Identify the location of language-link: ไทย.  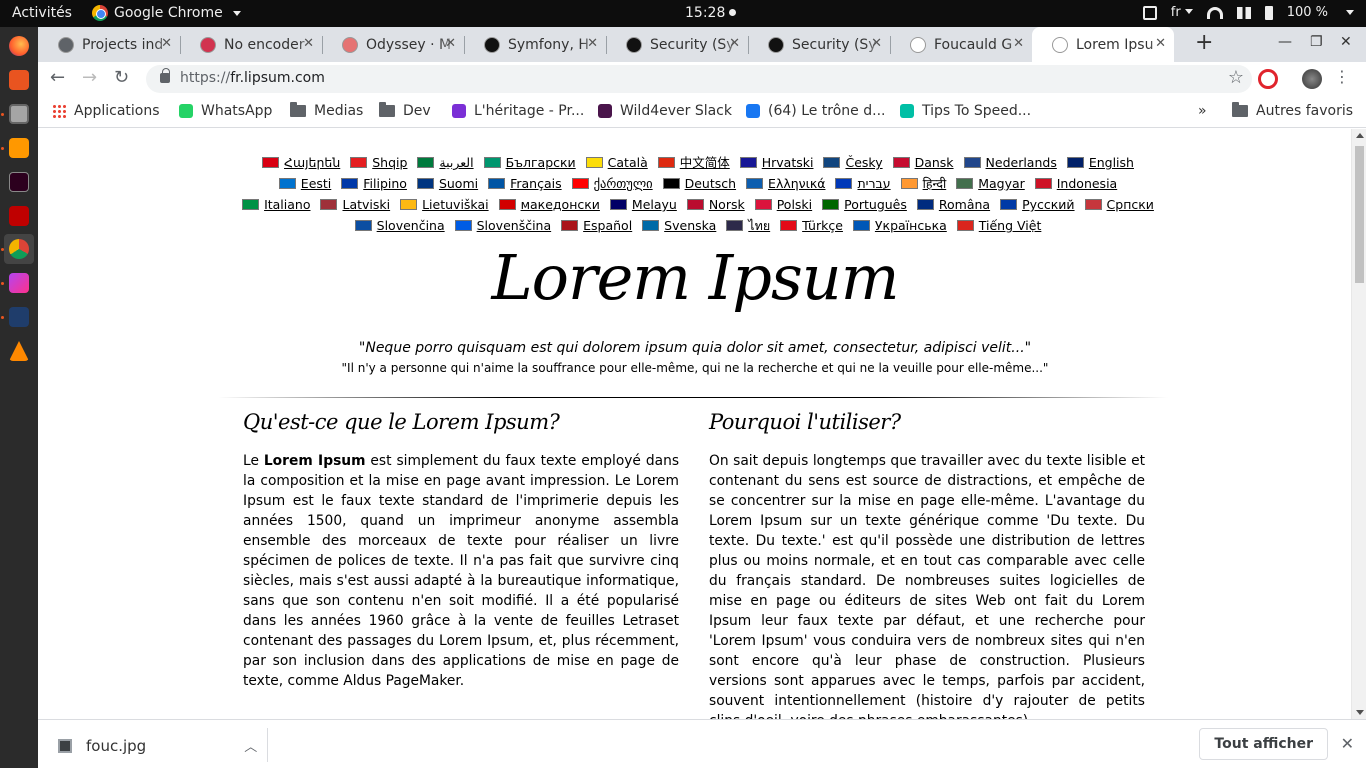
(748, 225).